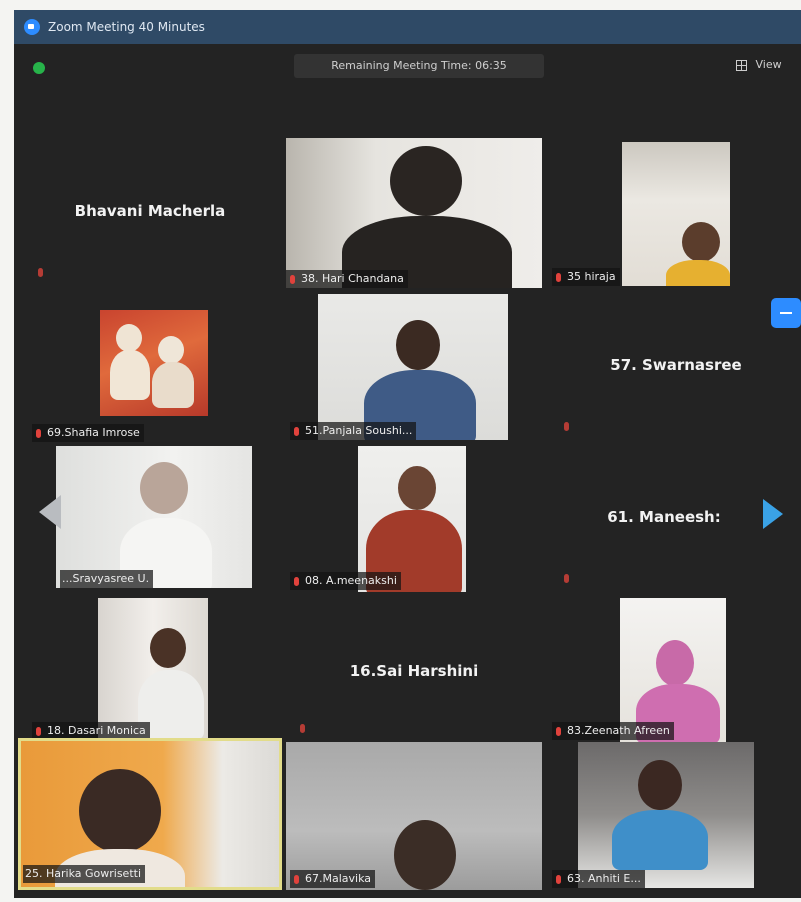 The width and height of the screenshot is (801, 902). I want to click on name-label: 83.Zeenath Afreen, so click(613, 731).